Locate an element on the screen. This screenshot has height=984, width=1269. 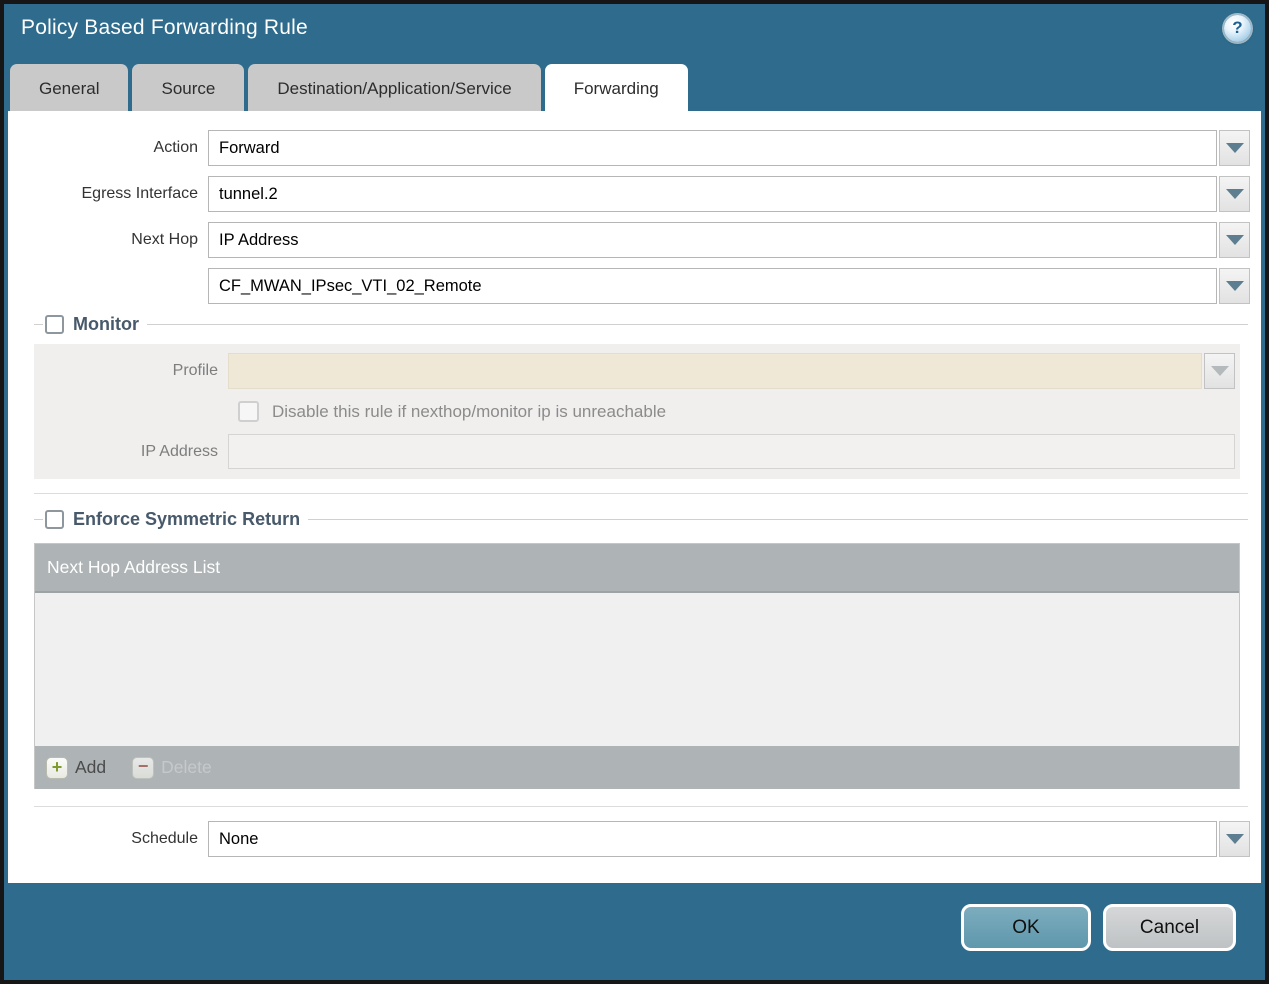
disable-rule-checkbox is located at coordinates (248, 411).